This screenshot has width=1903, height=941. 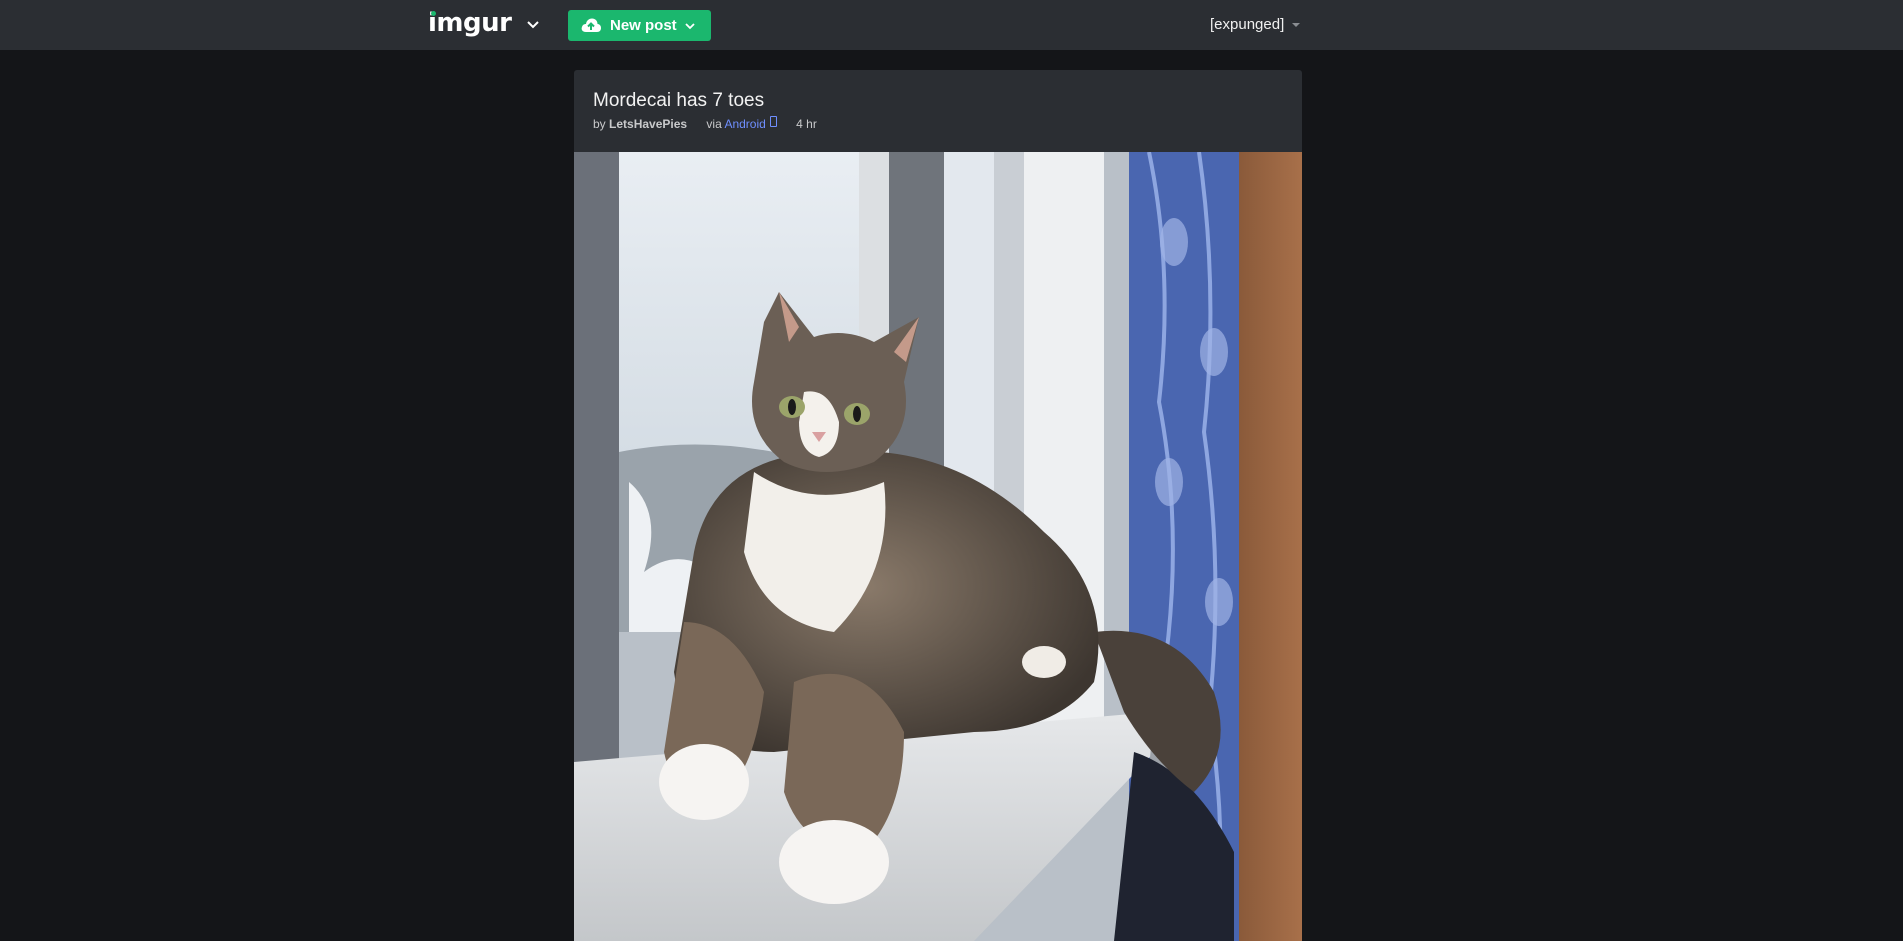 I want to click on post-title: Mordecai has 7 toes, so click(x=679, y=100).